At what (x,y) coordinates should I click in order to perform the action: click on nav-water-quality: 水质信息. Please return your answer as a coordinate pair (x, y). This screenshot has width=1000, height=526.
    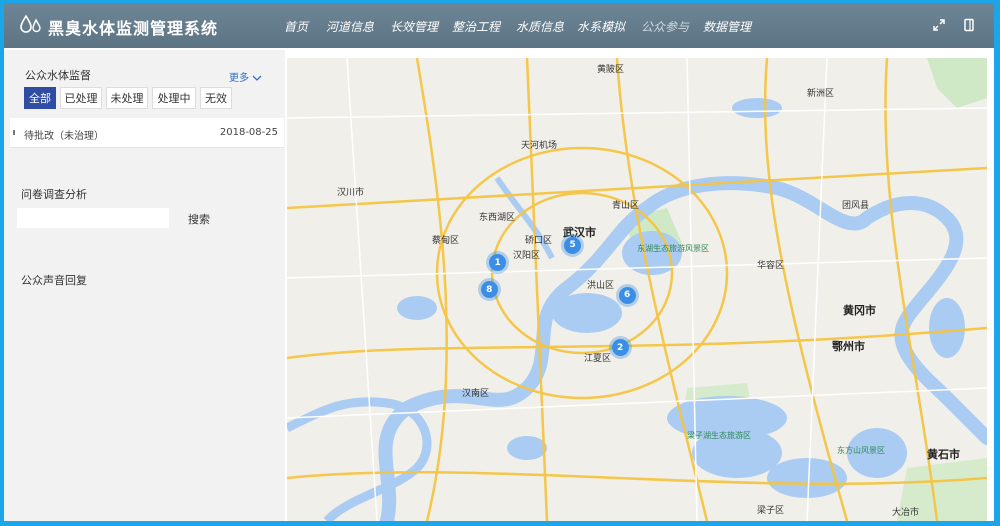
    Looking at the image, I should click on (540, 26).